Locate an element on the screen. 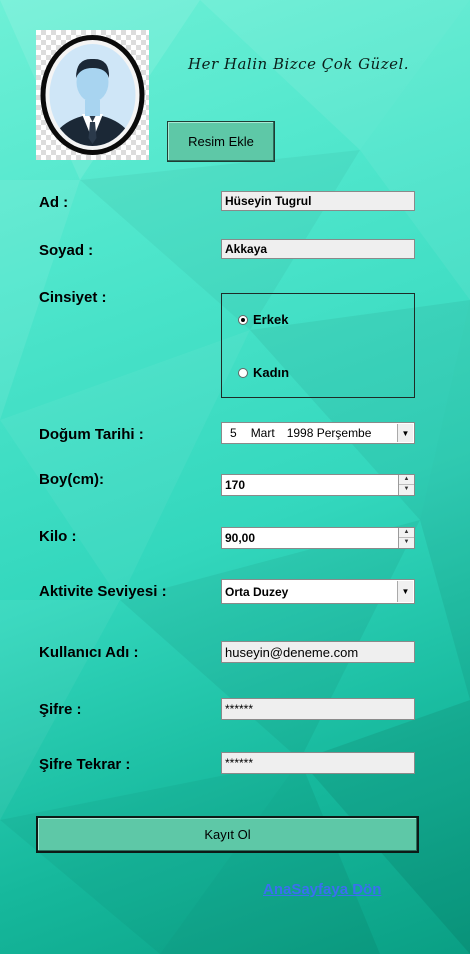  password-repeat-label: Şifre Tekrar : is located at coordinates (85, 764).